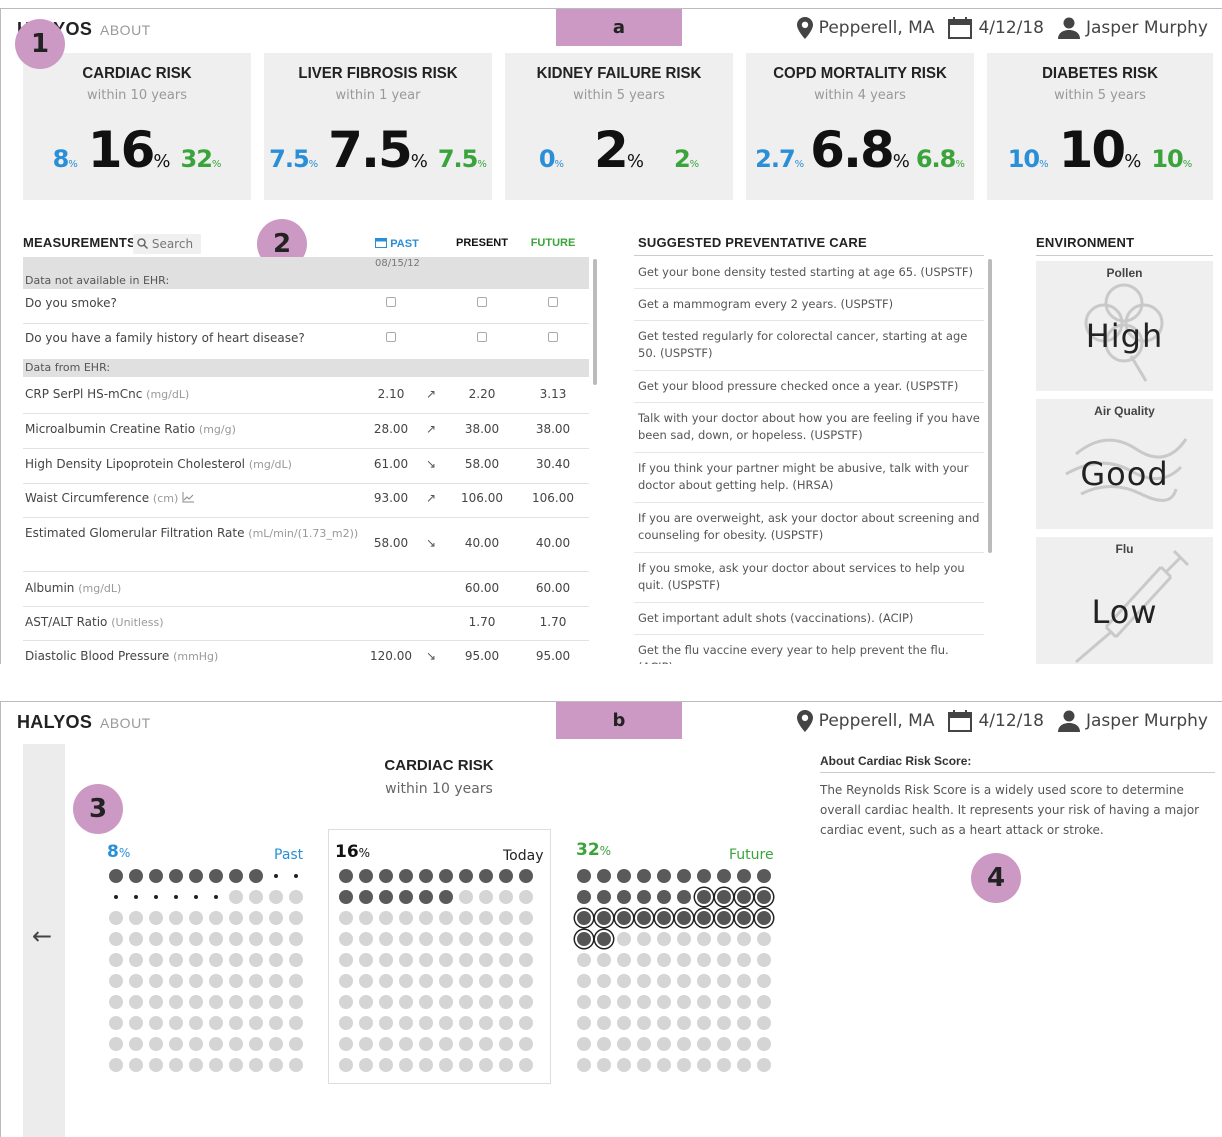 This screenshot has height=1137, width=1222. I want to click on date-text: 4/12/18, so click(1011, 28).